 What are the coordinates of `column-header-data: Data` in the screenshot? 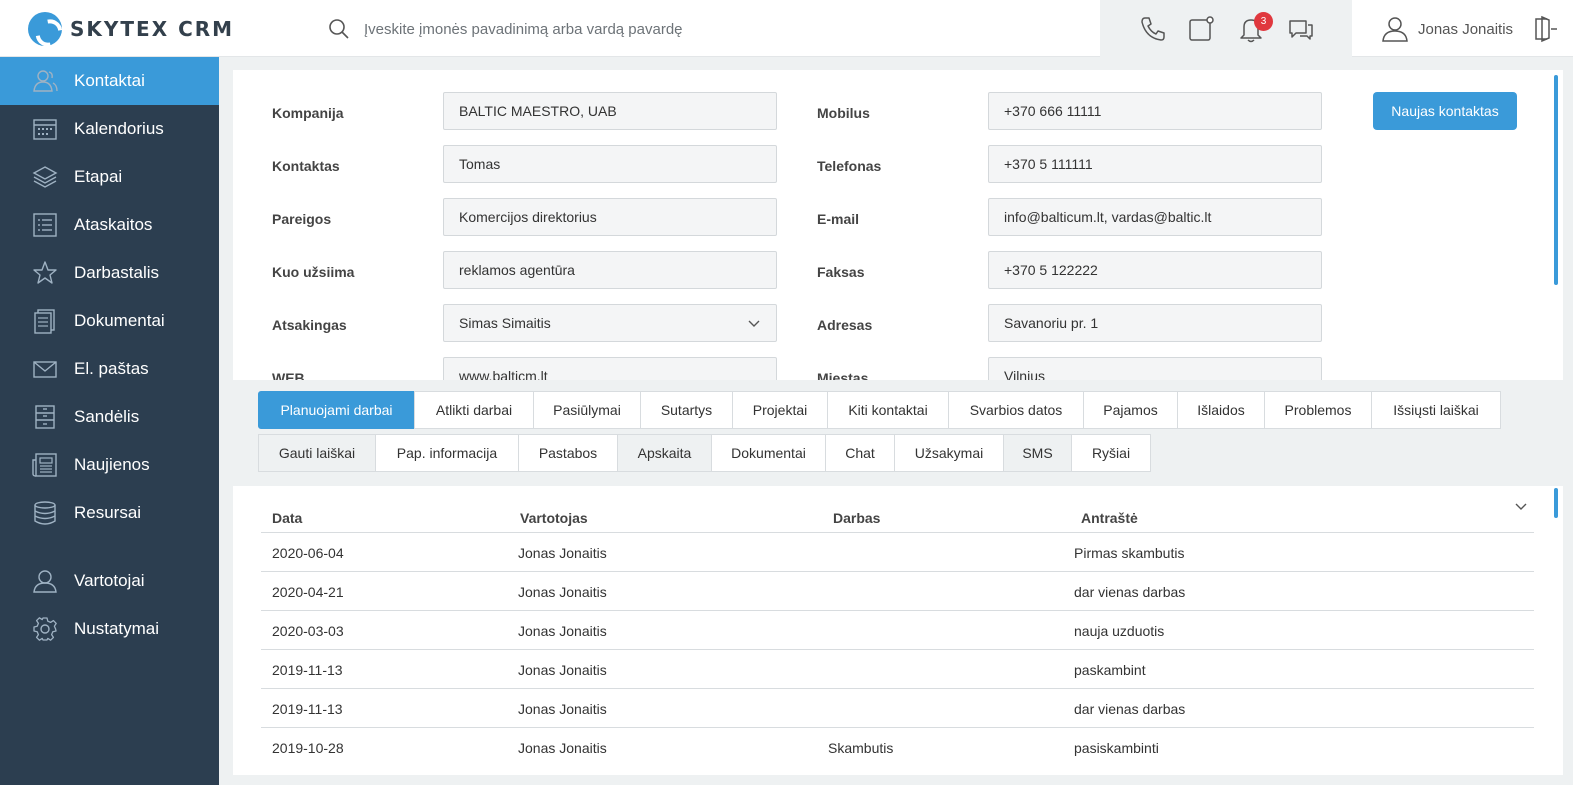 It's located at (287, 518).